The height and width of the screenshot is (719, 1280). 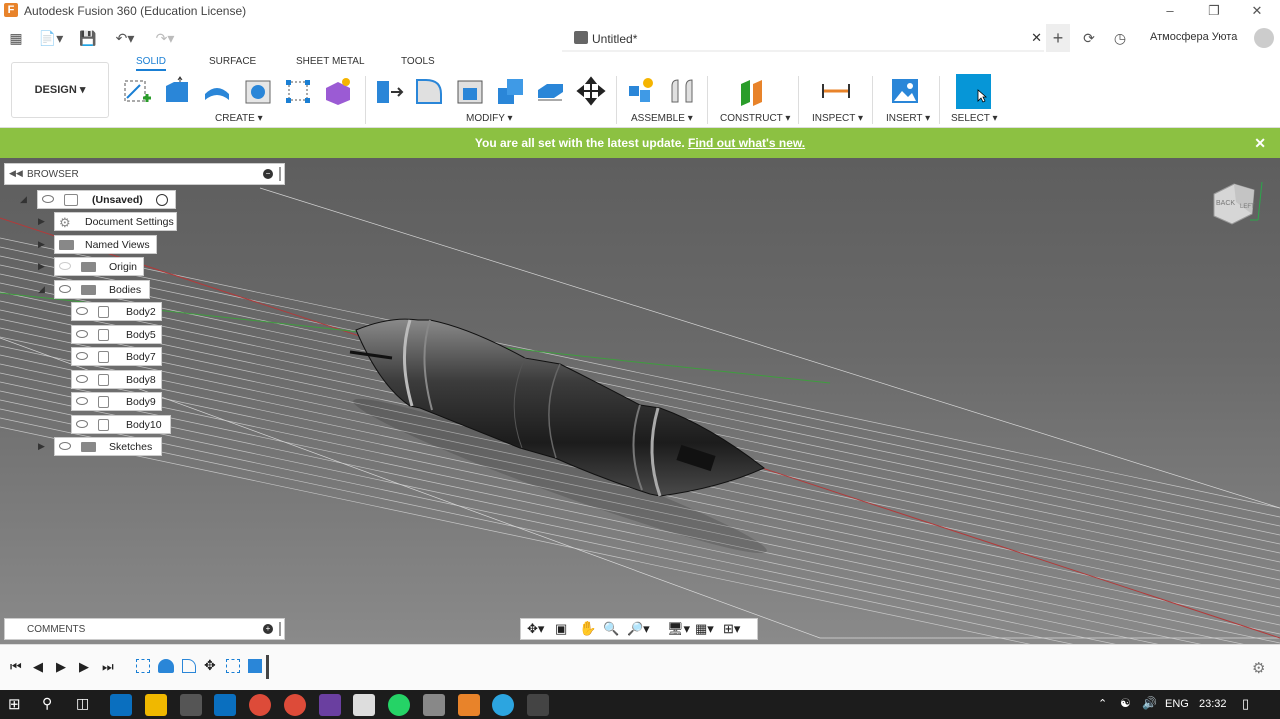 I want to click on measure-icon, so click(x=836, y=91).